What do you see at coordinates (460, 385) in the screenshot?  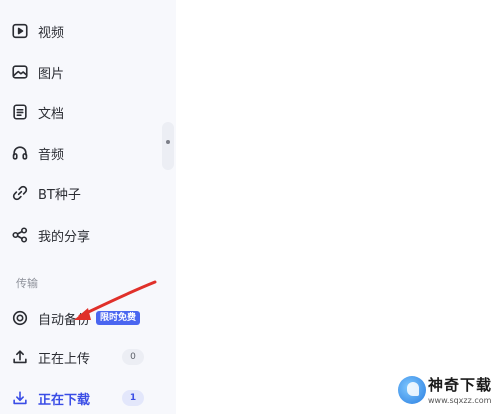 I see `watermark-title: 神奇下载` at bounding box center [460, 385].